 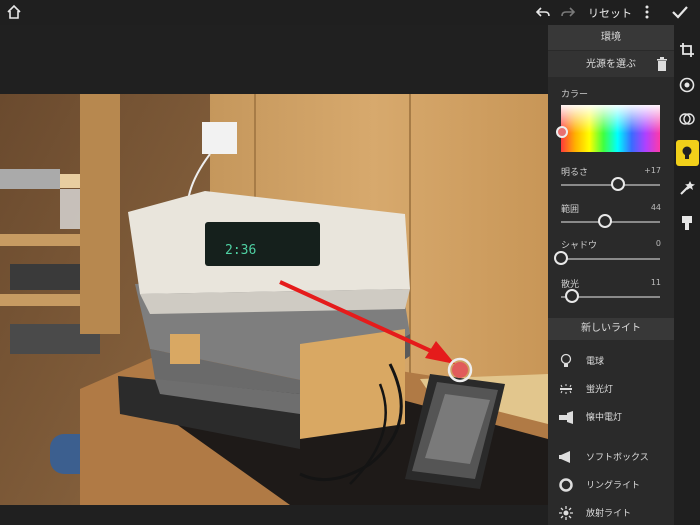 What do you see at coordinates (604, 418) in the screenshot?
I see `light-item-label: 懐中電灯` at bounding box center [604, 418].